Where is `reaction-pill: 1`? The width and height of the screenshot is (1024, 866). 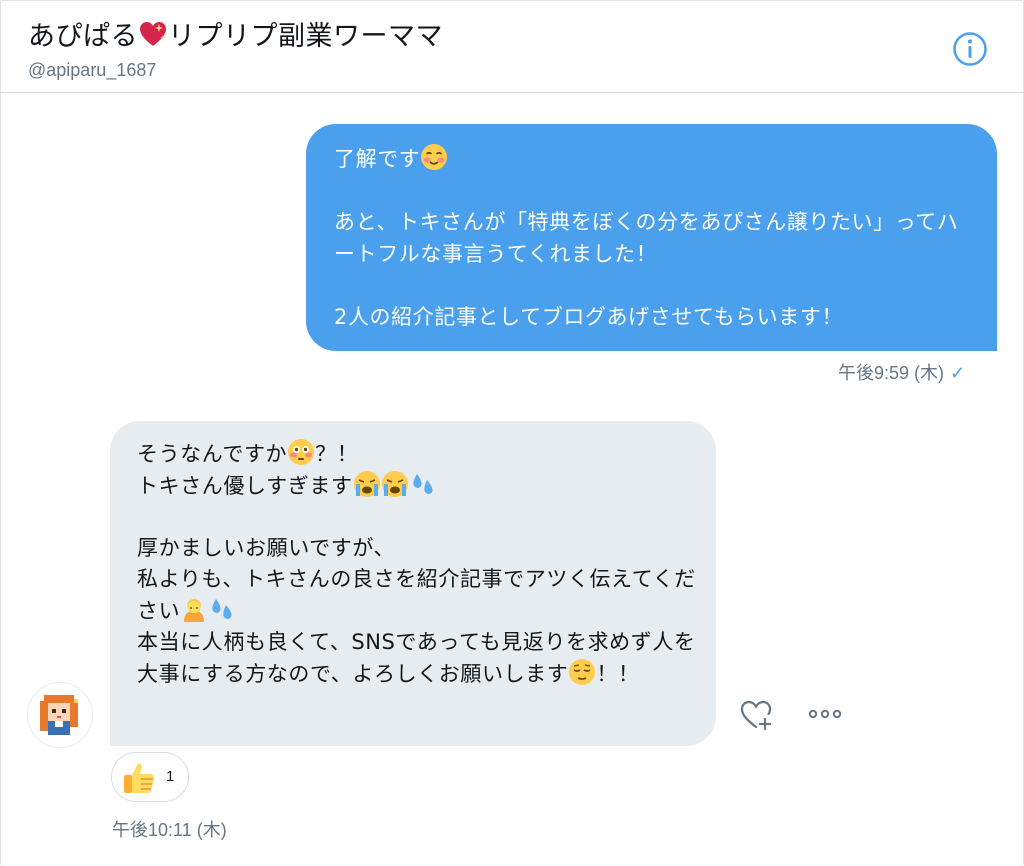 reaction-pill: 1 is located at coordinates (150, 777).